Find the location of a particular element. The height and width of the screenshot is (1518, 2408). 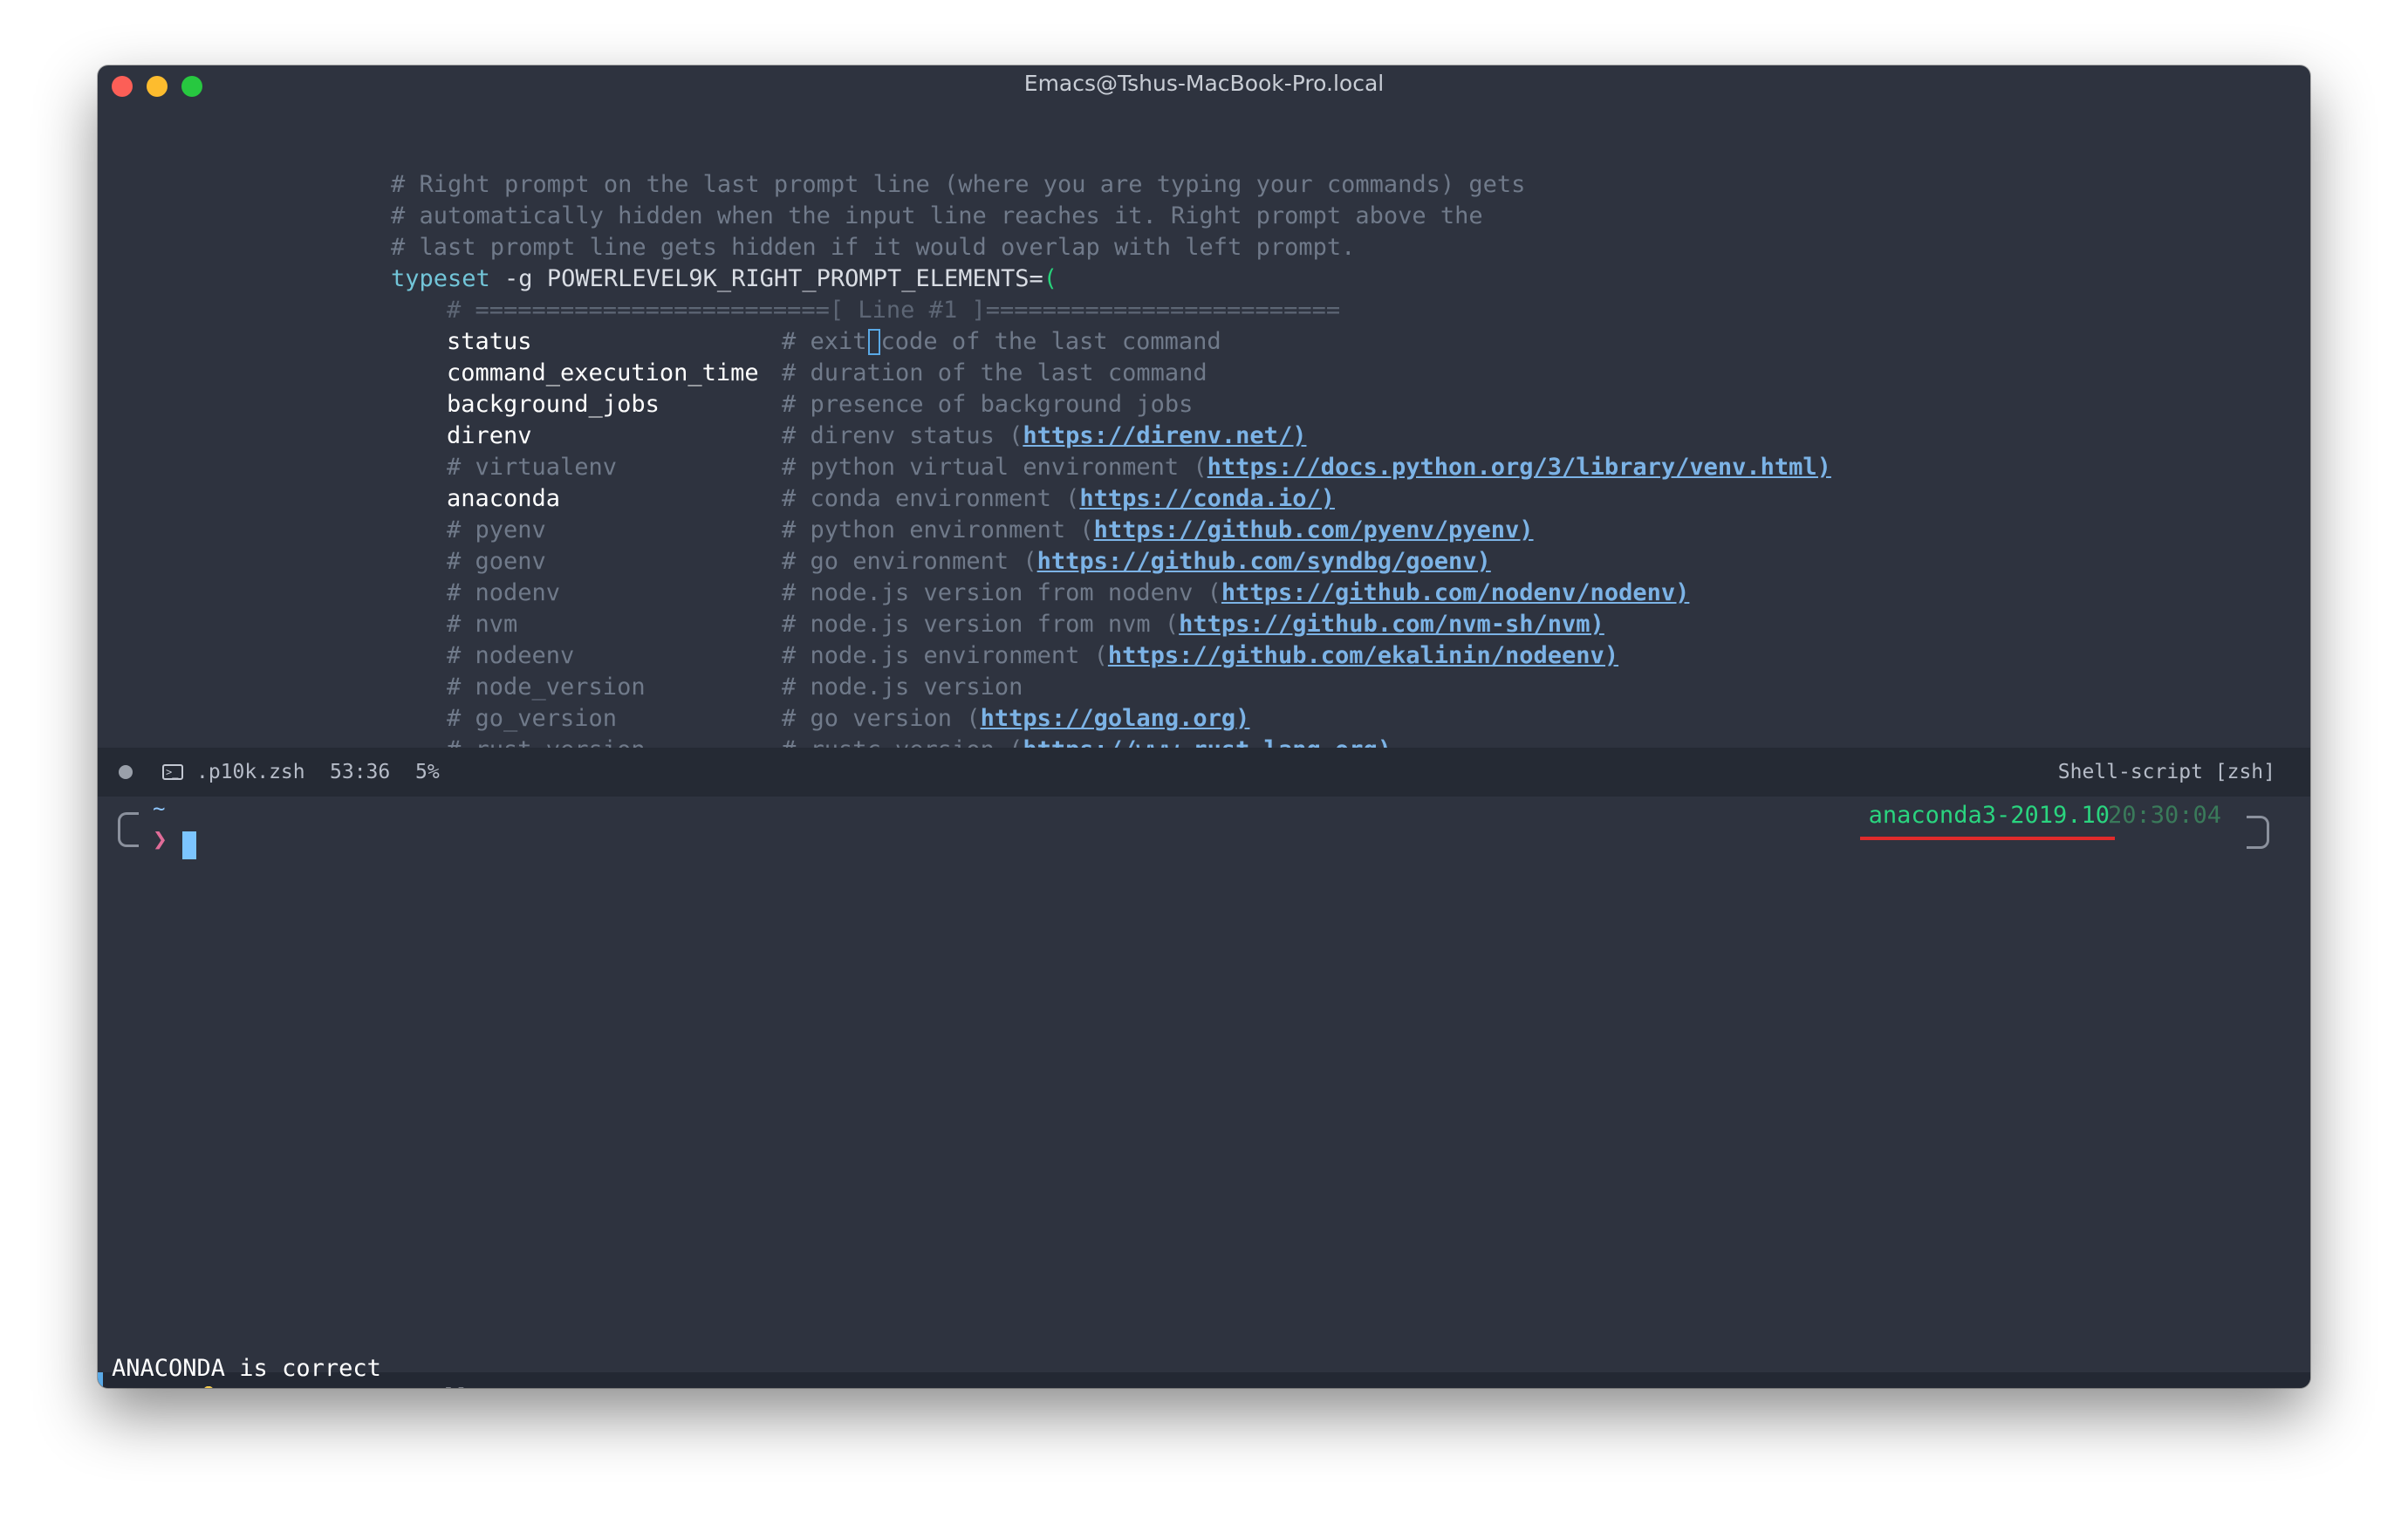

element-name-commented: # nodeenv is located at coordinates (511, 655).